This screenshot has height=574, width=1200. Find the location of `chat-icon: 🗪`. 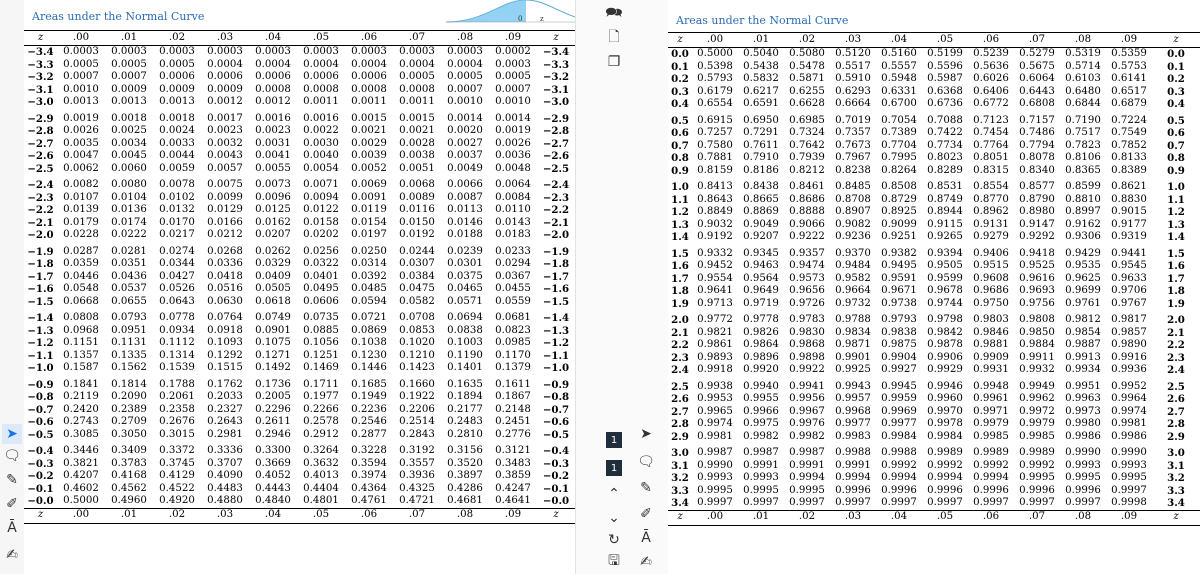

chat-icon: 🗪 is located at coordinates (614, 14).